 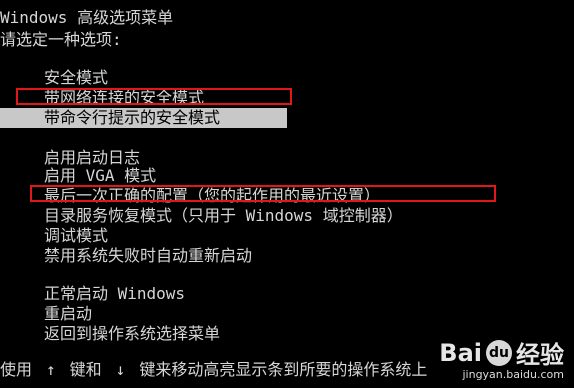 I want to click on menu-item-safe-mode-networking: 带网络连接的安全模式, so click(x=124, y=98).